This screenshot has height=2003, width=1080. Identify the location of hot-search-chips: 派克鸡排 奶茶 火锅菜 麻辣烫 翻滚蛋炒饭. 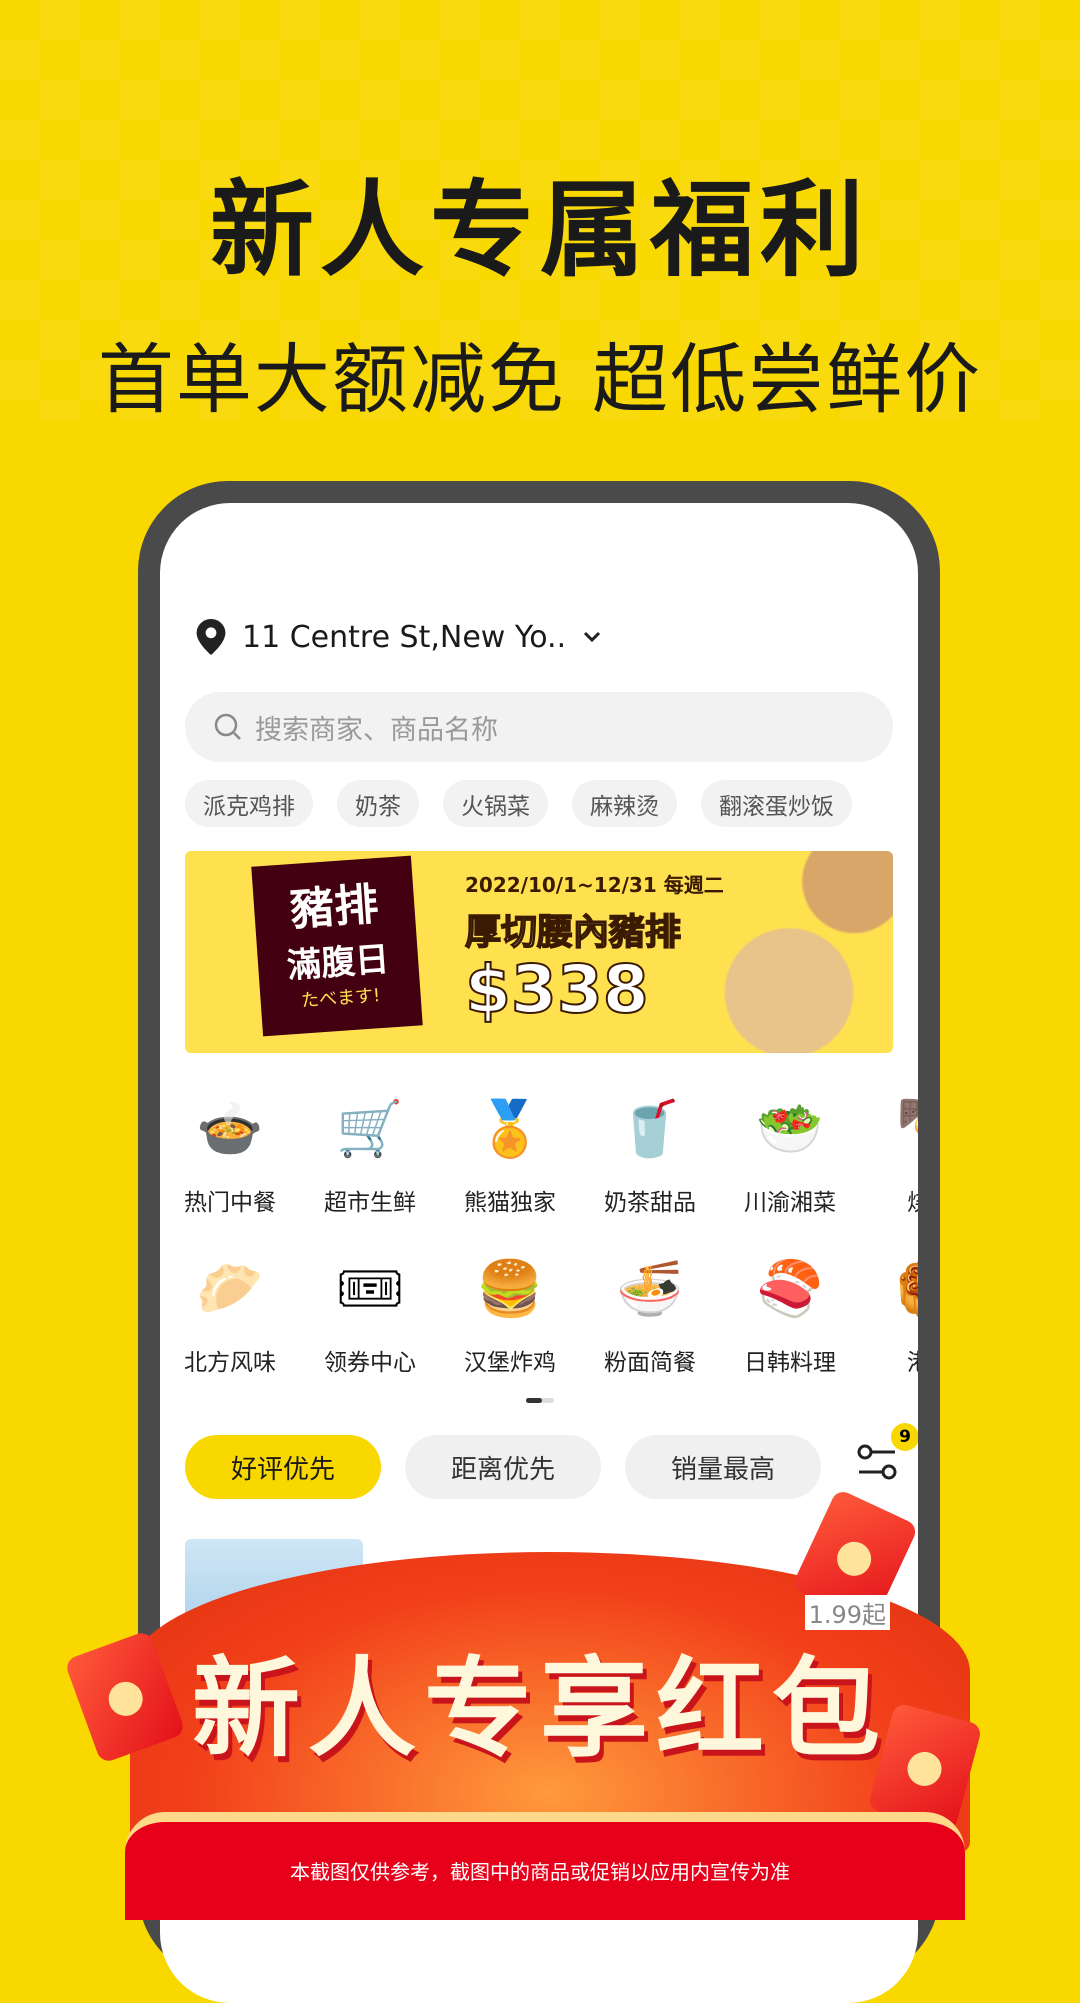
(518, 803).